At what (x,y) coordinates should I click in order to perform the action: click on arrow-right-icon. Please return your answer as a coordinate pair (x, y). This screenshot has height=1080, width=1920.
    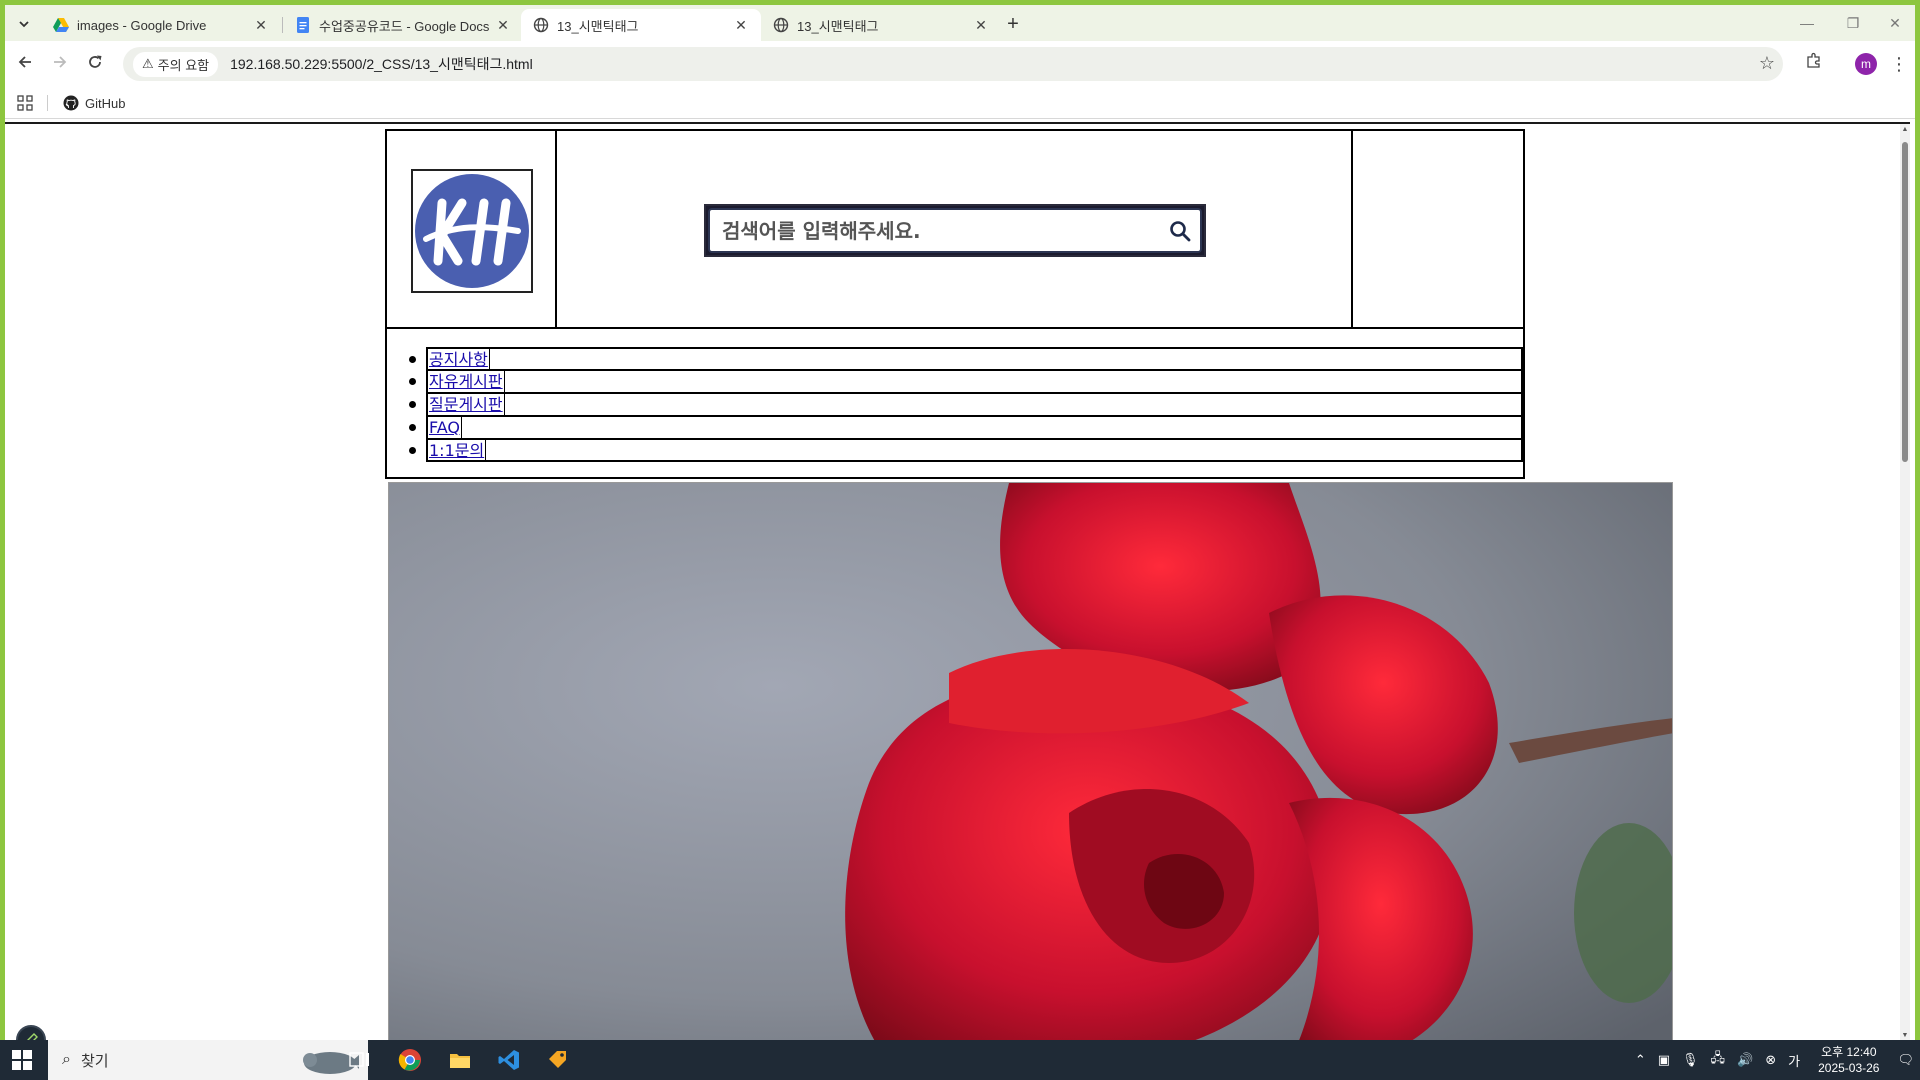
    Looking at the image, I should click on (60, 62).